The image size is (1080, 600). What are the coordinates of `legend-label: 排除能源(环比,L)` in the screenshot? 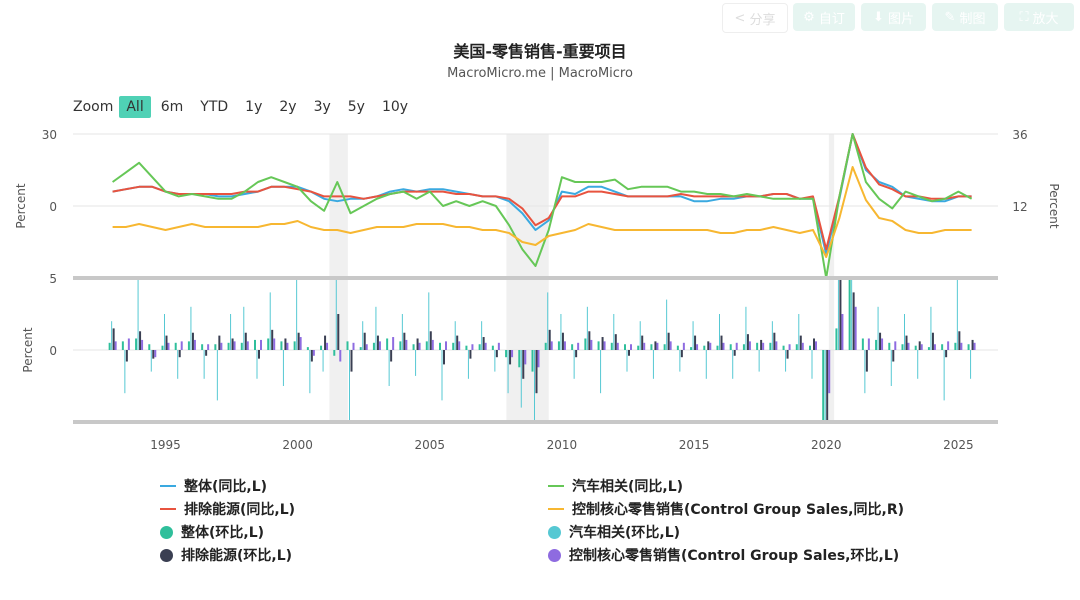 It's located at (237, 556).